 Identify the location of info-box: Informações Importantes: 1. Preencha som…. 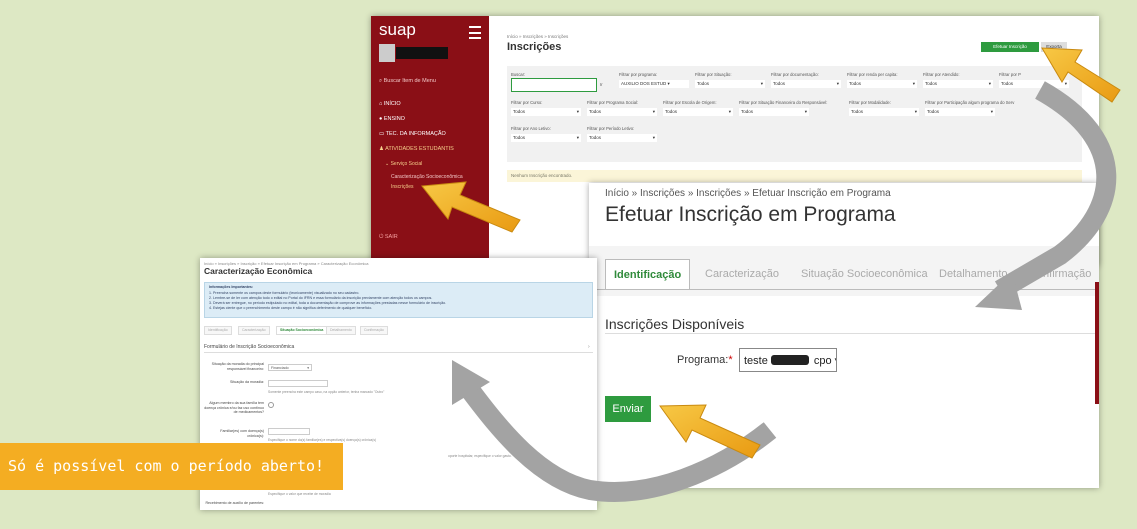
(398, 300).